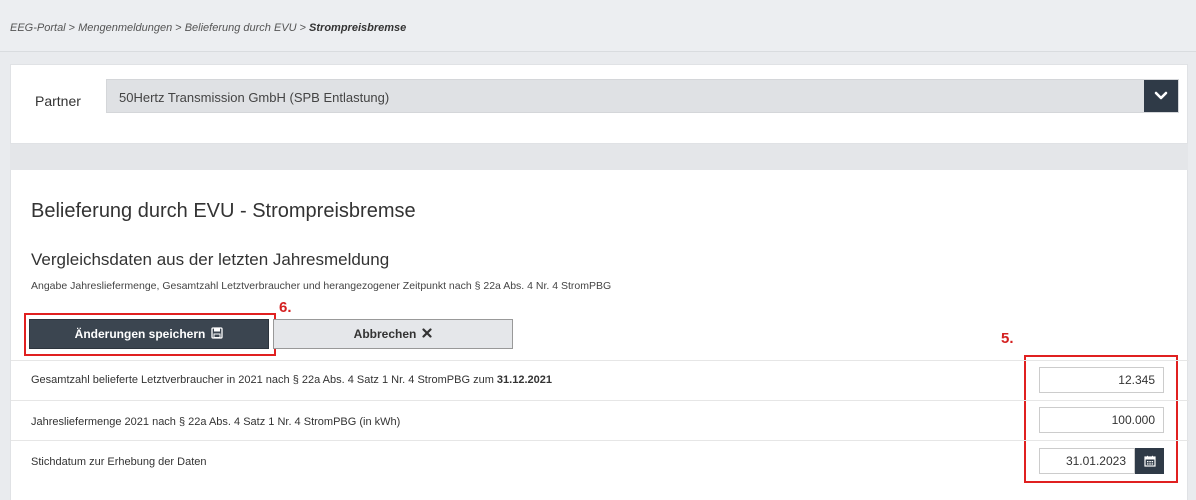  What do you see at coordinates (427, 334) in the screenshot?
I see `close-icon` at bounding box center [427, 334].